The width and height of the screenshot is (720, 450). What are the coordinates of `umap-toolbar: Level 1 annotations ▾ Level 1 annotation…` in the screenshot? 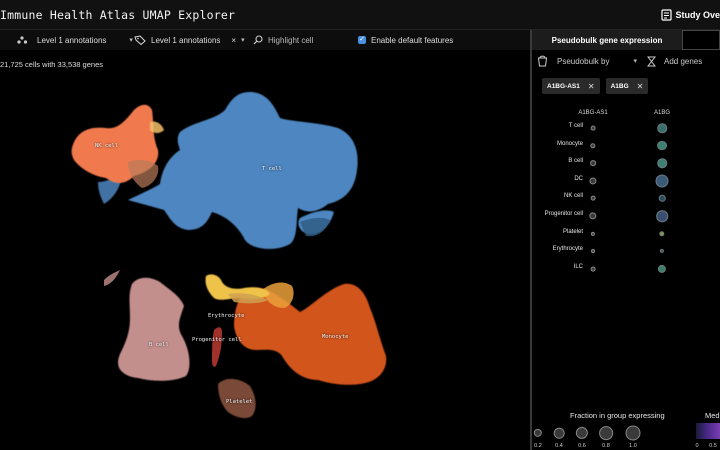 It's located at (265, 40).